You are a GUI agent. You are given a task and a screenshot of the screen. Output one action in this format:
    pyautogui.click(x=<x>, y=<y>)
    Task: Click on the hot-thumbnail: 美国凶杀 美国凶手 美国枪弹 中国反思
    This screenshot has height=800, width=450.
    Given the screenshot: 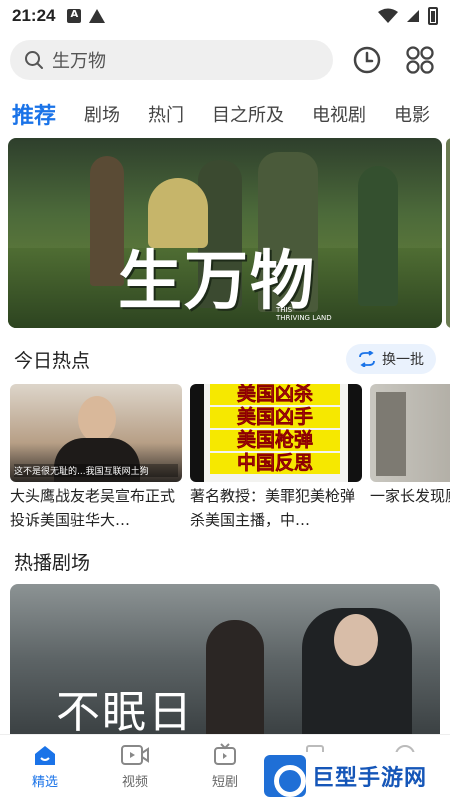 What is the action you would take?
    pyautogui.click(x=276, y=433)
    